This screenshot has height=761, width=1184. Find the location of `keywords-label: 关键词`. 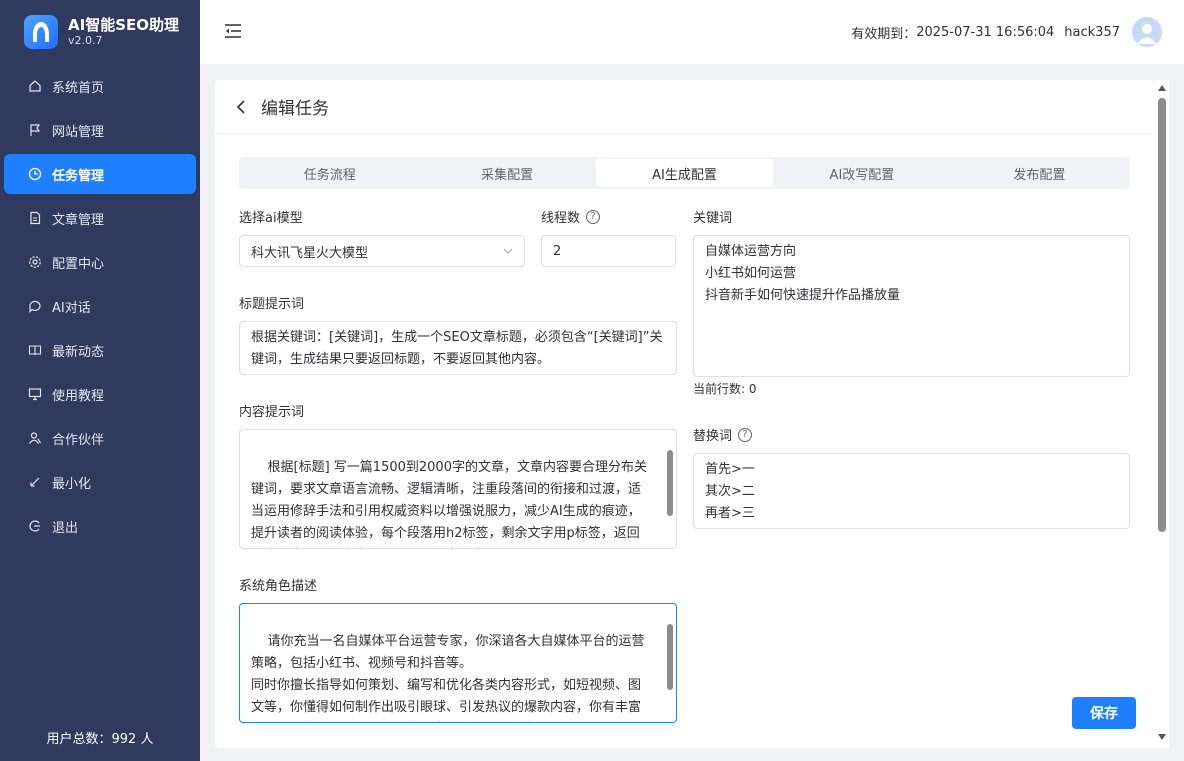

keywords-label: 关键词 is located at coordinates (712, 216).